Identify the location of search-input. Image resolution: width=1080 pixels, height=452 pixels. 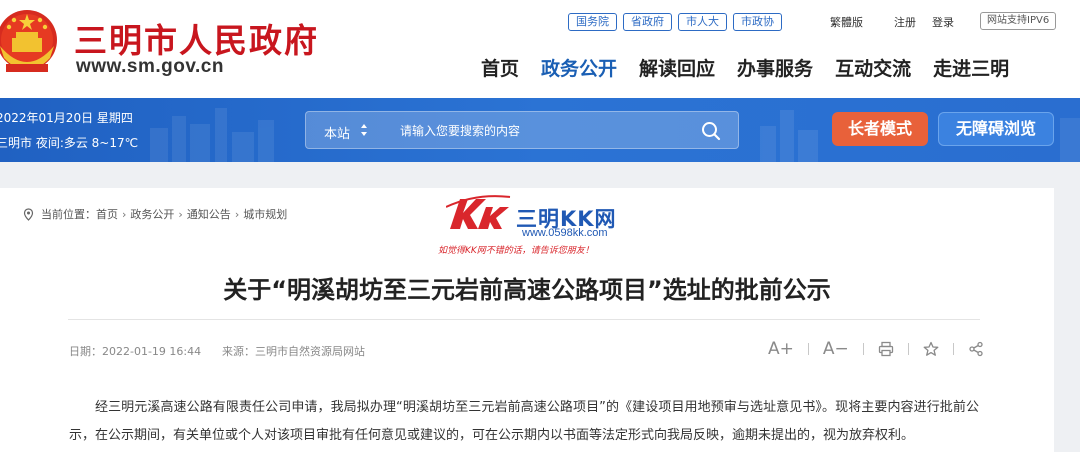
(545, 131).